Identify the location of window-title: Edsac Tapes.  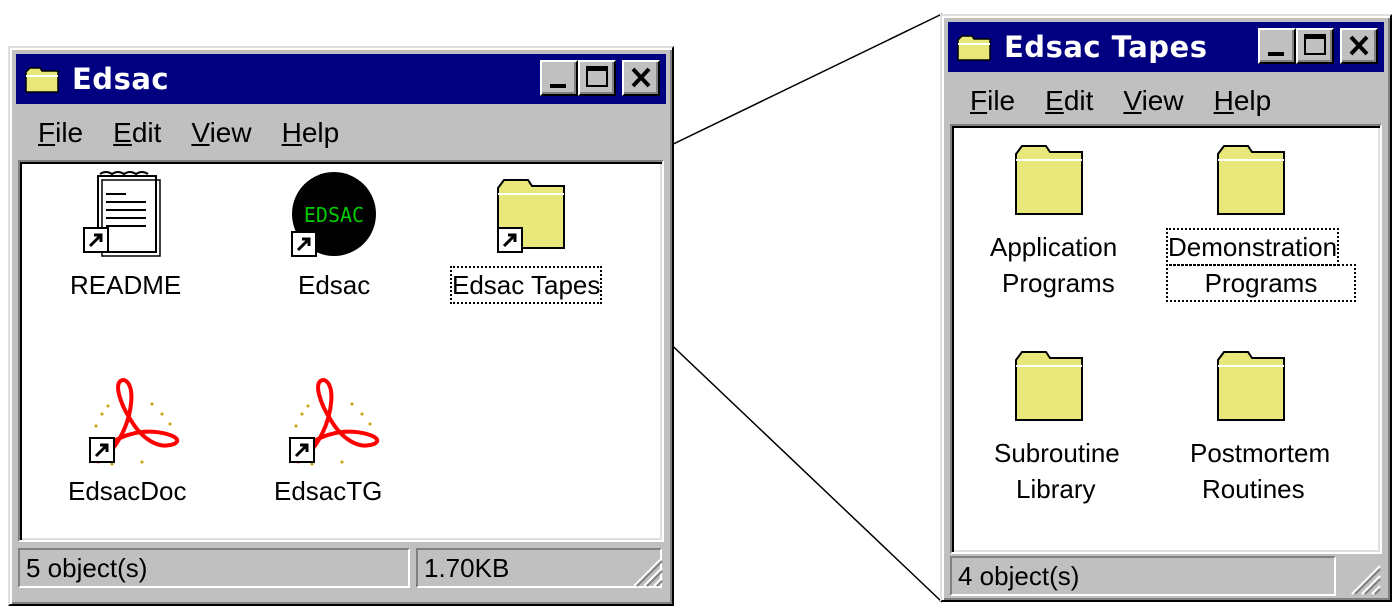
(1106, 47).